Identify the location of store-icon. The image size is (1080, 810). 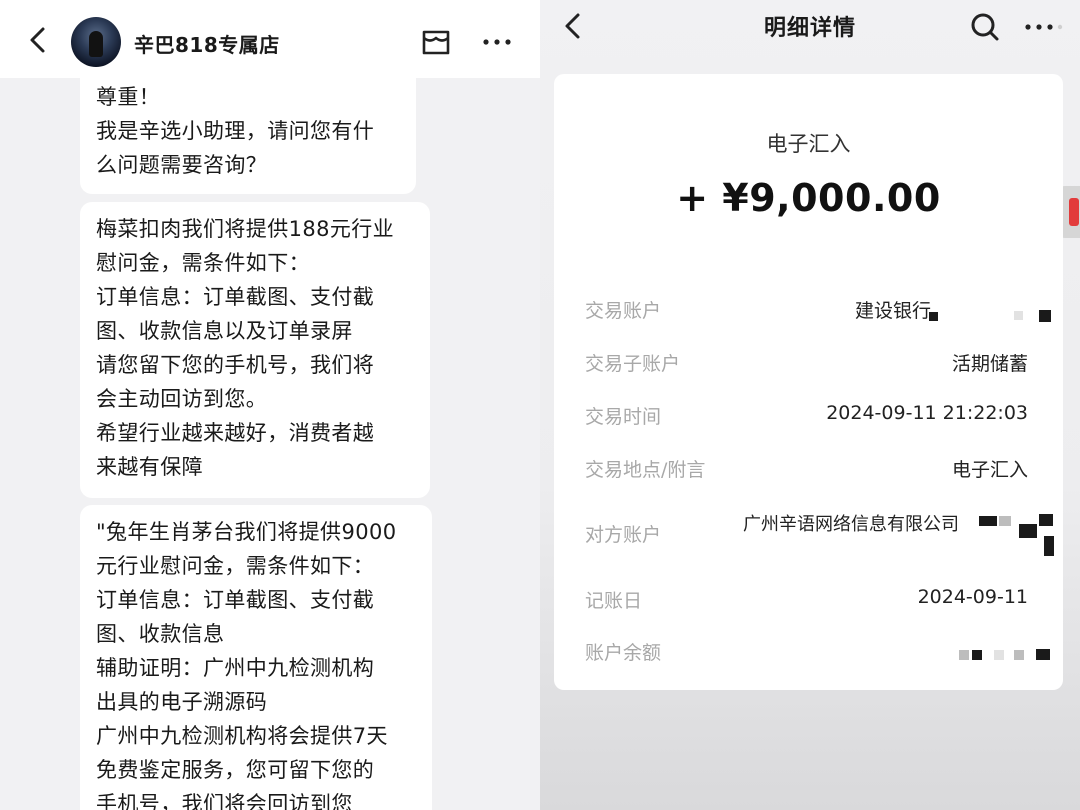
(436, 42).